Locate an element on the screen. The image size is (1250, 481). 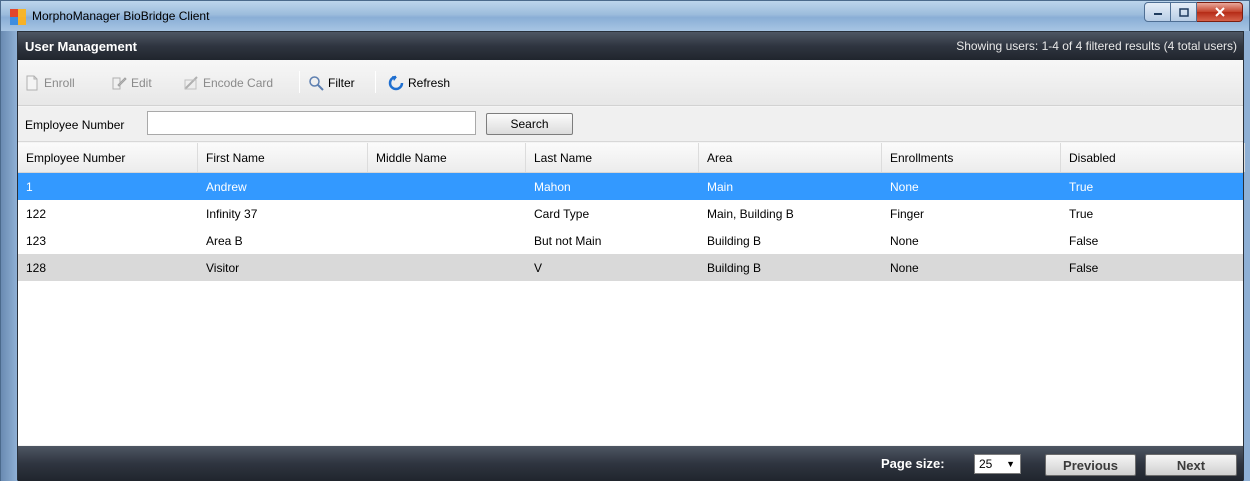
previous-button: Previous is located at coordinates (1090, 465).